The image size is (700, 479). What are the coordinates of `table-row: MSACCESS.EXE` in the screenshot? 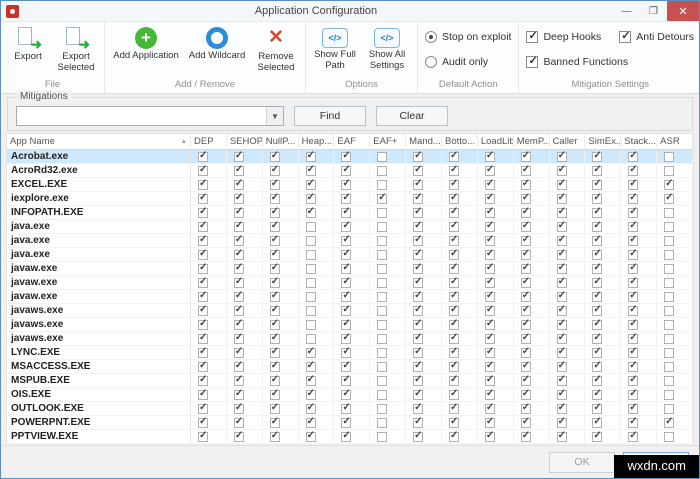 It's located at (350, 367).